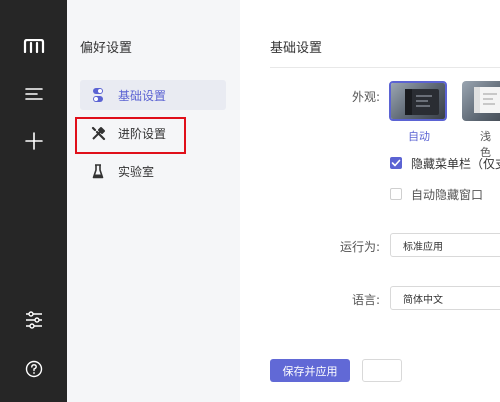  I want to click on secondary-button, so click(382, 370).